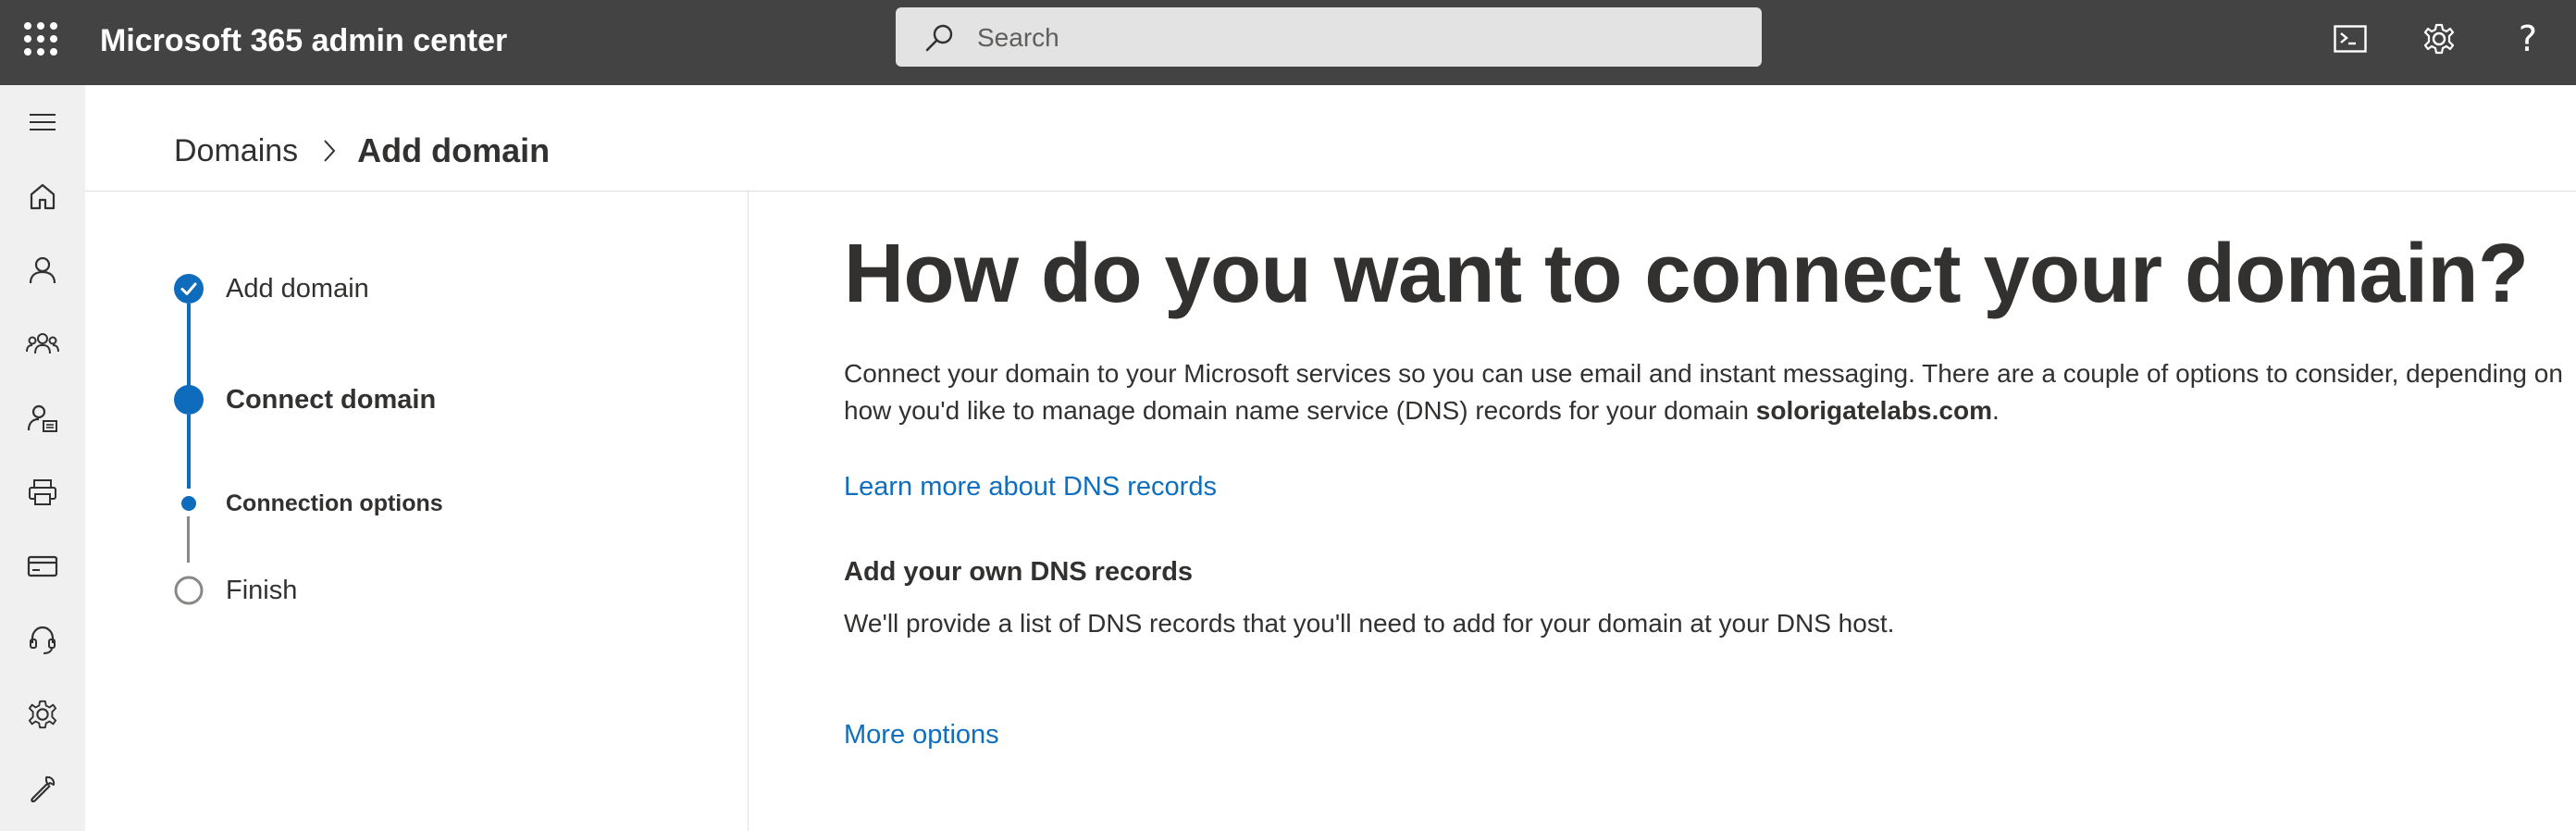 The image size is (2576, 831). What do you see at coordinates (262, 591) in the screenshot?
I see `step-finish: Finish` at bounding box center [262, 591].